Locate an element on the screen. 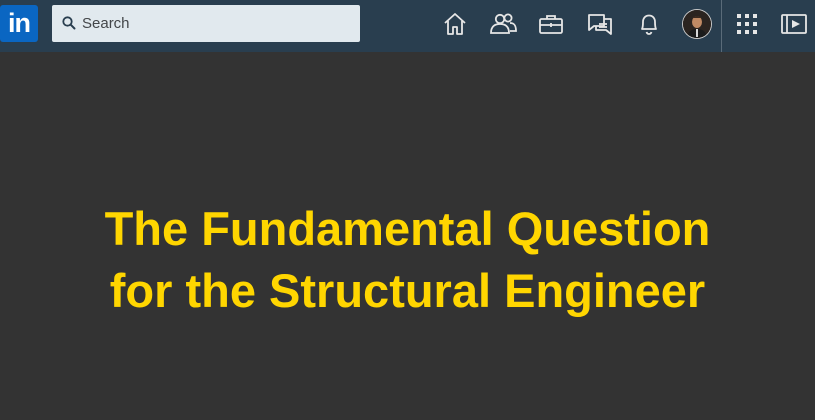 The image size is (815, 420). notifications-icon is located at coordinates (649, 24).